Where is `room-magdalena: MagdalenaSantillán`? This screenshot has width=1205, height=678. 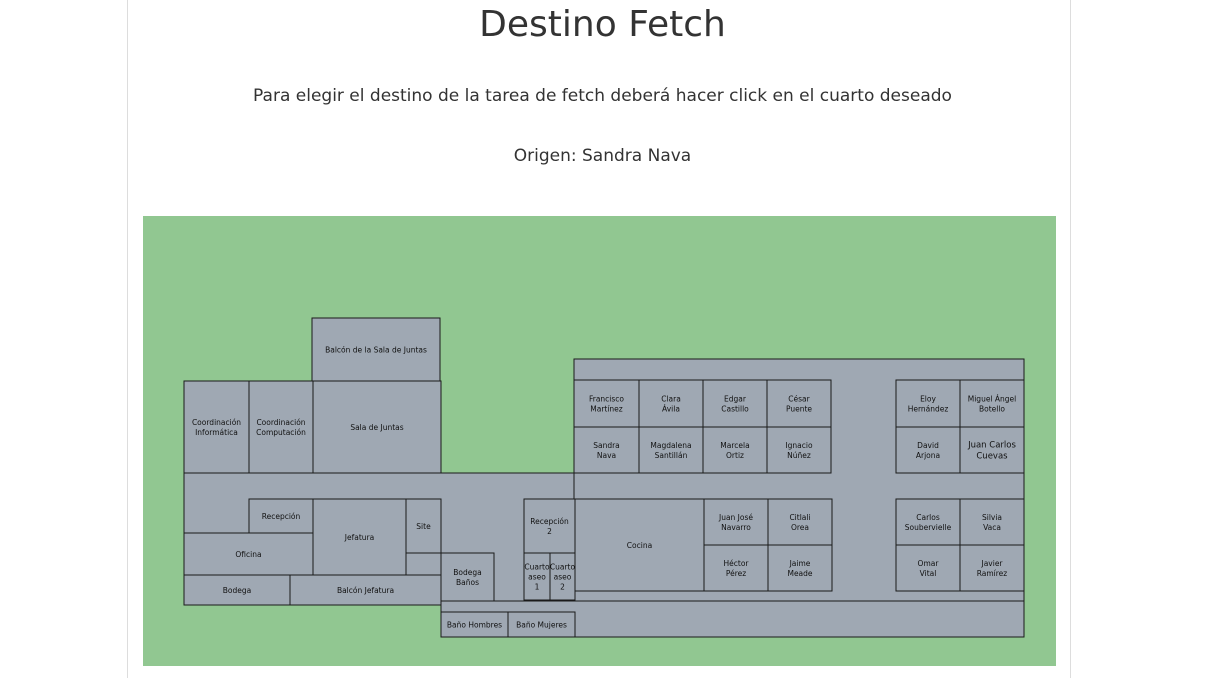 room-magdalena: MagdalenaSantillán is located at coordinates (671, 450).